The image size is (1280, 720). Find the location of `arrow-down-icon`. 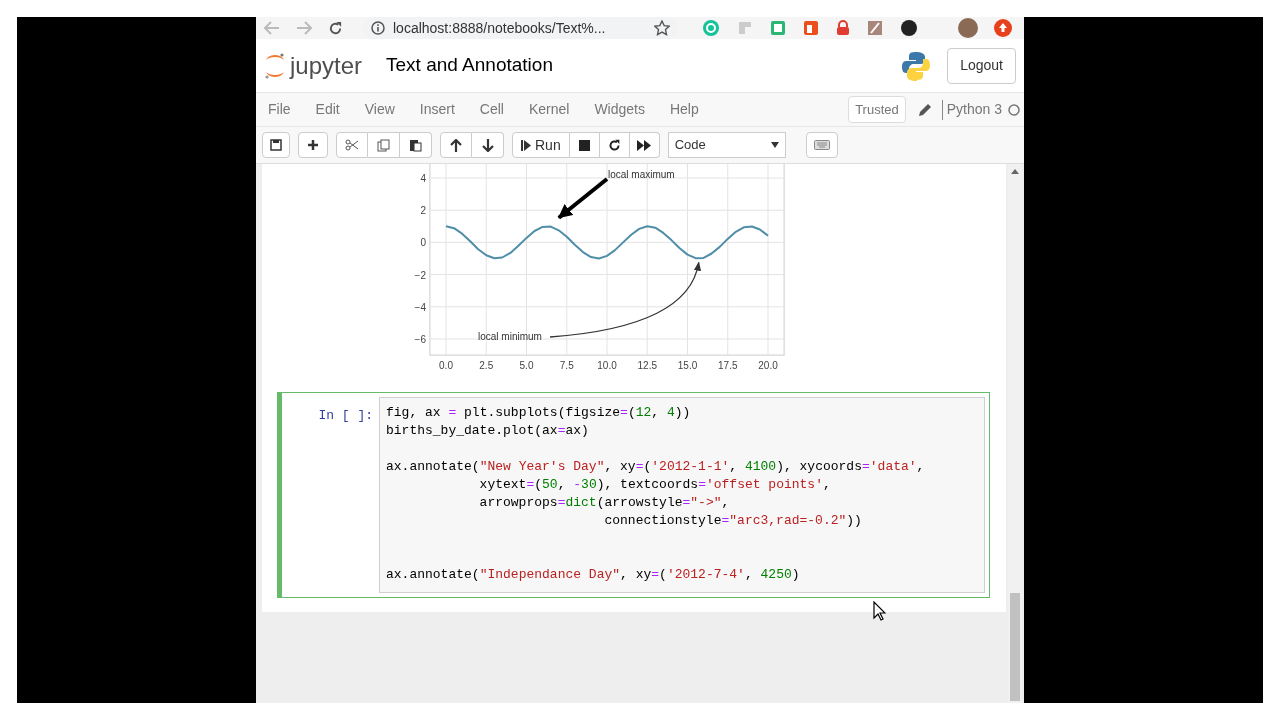

arrow-down-icon is located at coordinates (487, 145).